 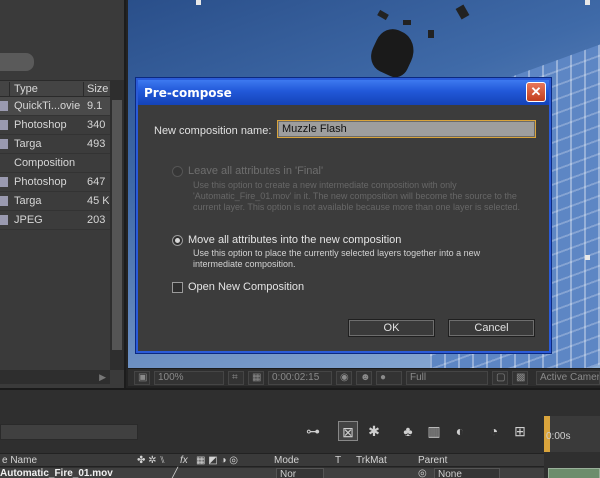 I want to click on camera-view-dropdown: Active Camera, so click(x=568, y=378).